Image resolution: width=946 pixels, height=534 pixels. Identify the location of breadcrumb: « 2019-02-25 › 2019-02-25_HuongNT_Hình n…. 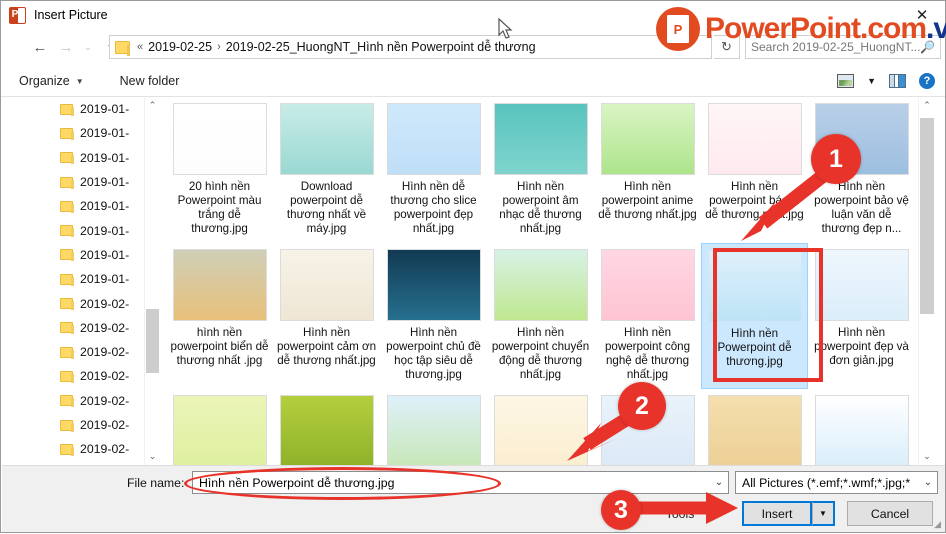
(410, 47).